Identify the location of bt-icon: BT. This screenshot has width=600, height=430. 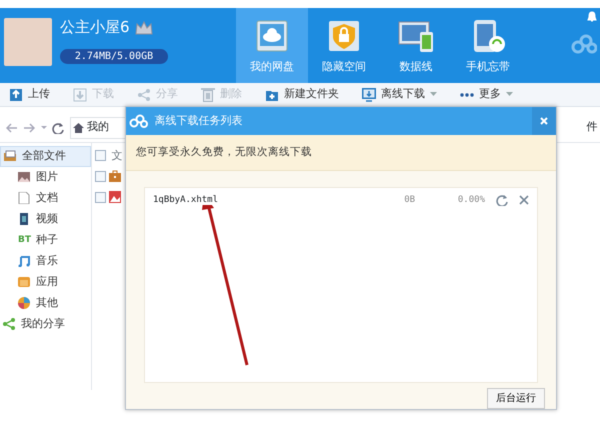
(24, 240).